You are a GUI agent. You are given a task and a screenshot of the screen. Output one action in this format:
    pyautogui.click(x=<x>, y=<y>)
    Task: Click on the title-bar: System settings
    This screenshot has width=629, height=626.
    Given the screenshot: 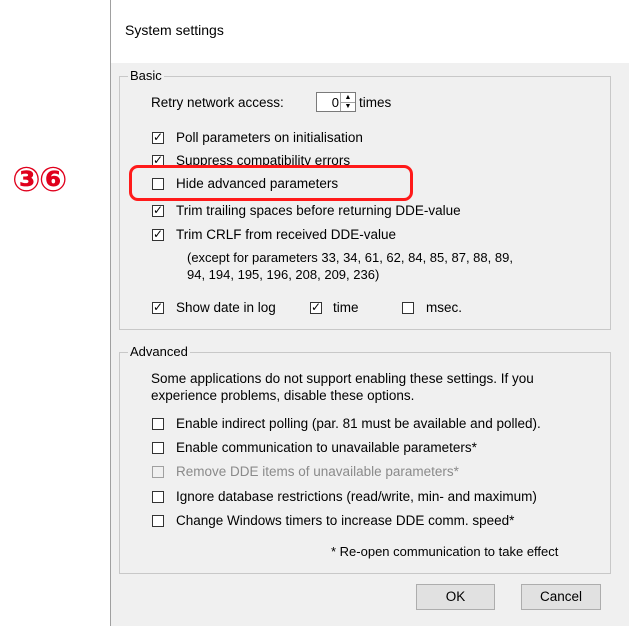 What is the action you would take?
    pyautogui.click(x=370, y=31)
    